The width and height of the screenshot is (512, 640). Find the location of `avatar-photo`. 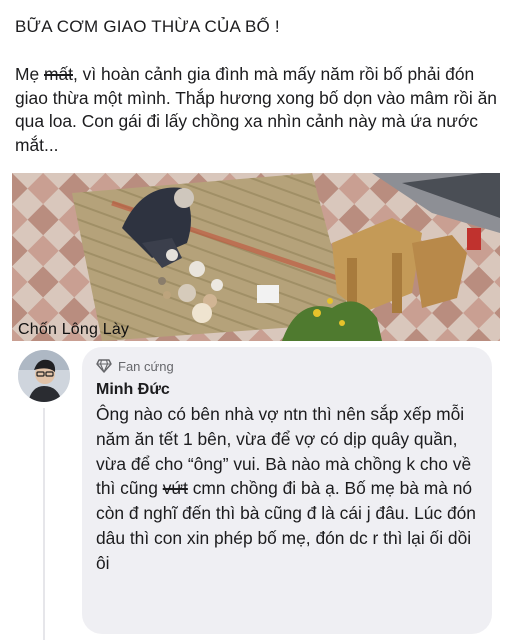

avatar-photo is located at coordinates (44, 376).